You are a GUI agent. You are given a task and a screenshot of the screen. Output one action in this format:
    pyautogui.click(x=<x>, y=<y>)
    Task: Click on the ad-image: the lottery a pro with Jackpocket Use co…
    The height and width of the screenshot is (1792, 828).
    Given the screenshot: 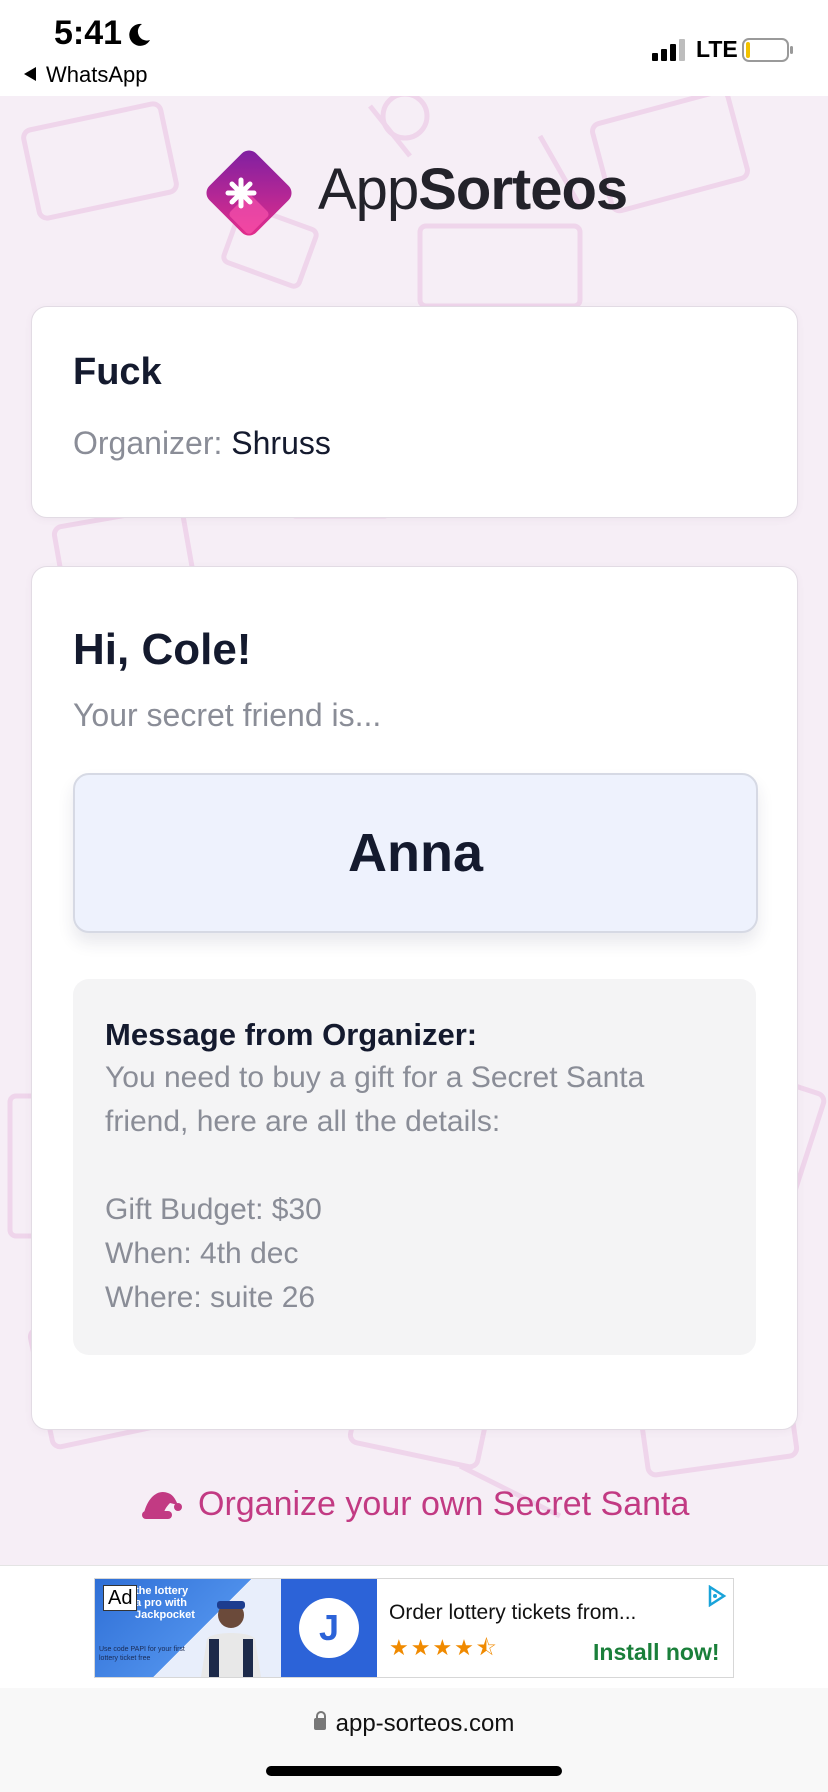 What is the action you would take?
    pyautogui.click(x=188, y=1628)
    